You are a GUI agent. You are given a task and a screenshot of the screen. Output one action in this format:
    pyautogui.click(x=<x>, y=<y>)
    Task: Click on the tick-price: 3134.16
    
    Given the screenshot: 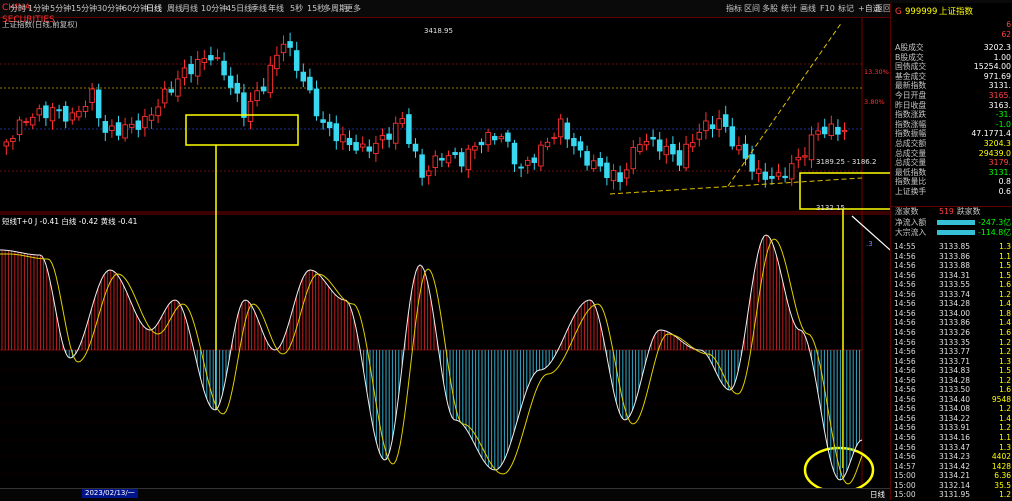 What is the action you would take?
    pyautogui.click(x=955, y=437)
    